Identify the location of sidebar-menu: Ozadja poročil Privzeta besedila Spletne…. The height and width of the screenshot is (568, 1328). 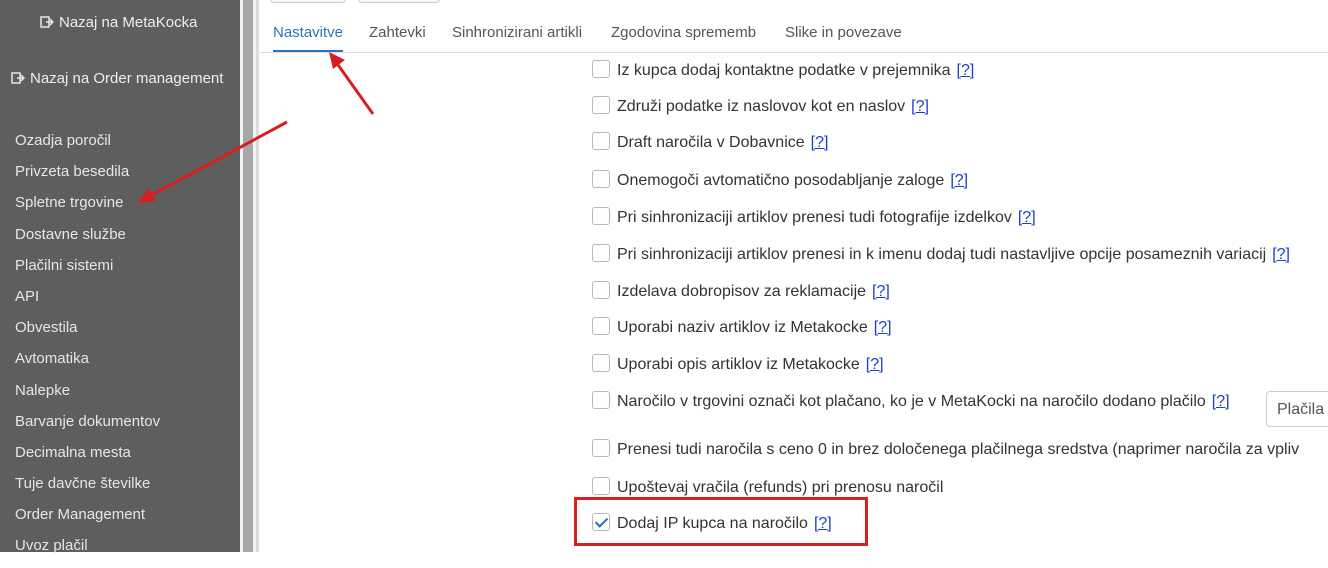
(87, 349).